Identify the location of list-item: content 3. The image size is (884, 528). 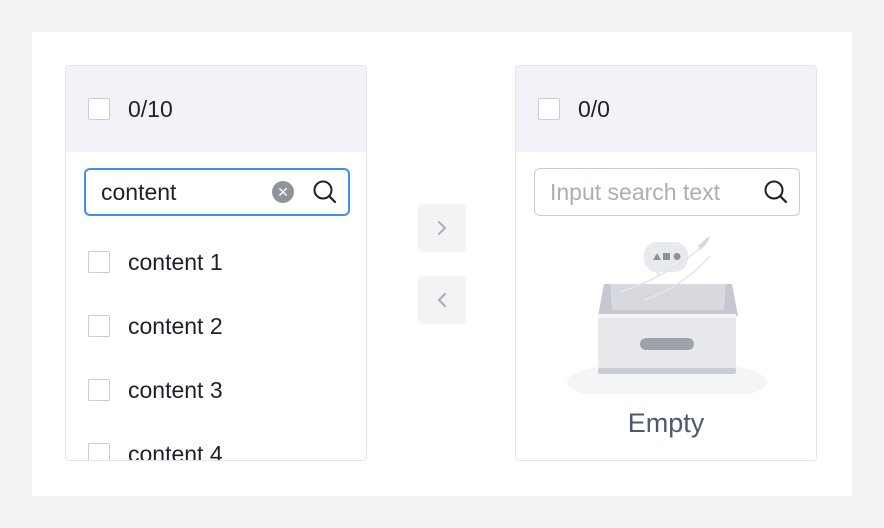
(216, 390).